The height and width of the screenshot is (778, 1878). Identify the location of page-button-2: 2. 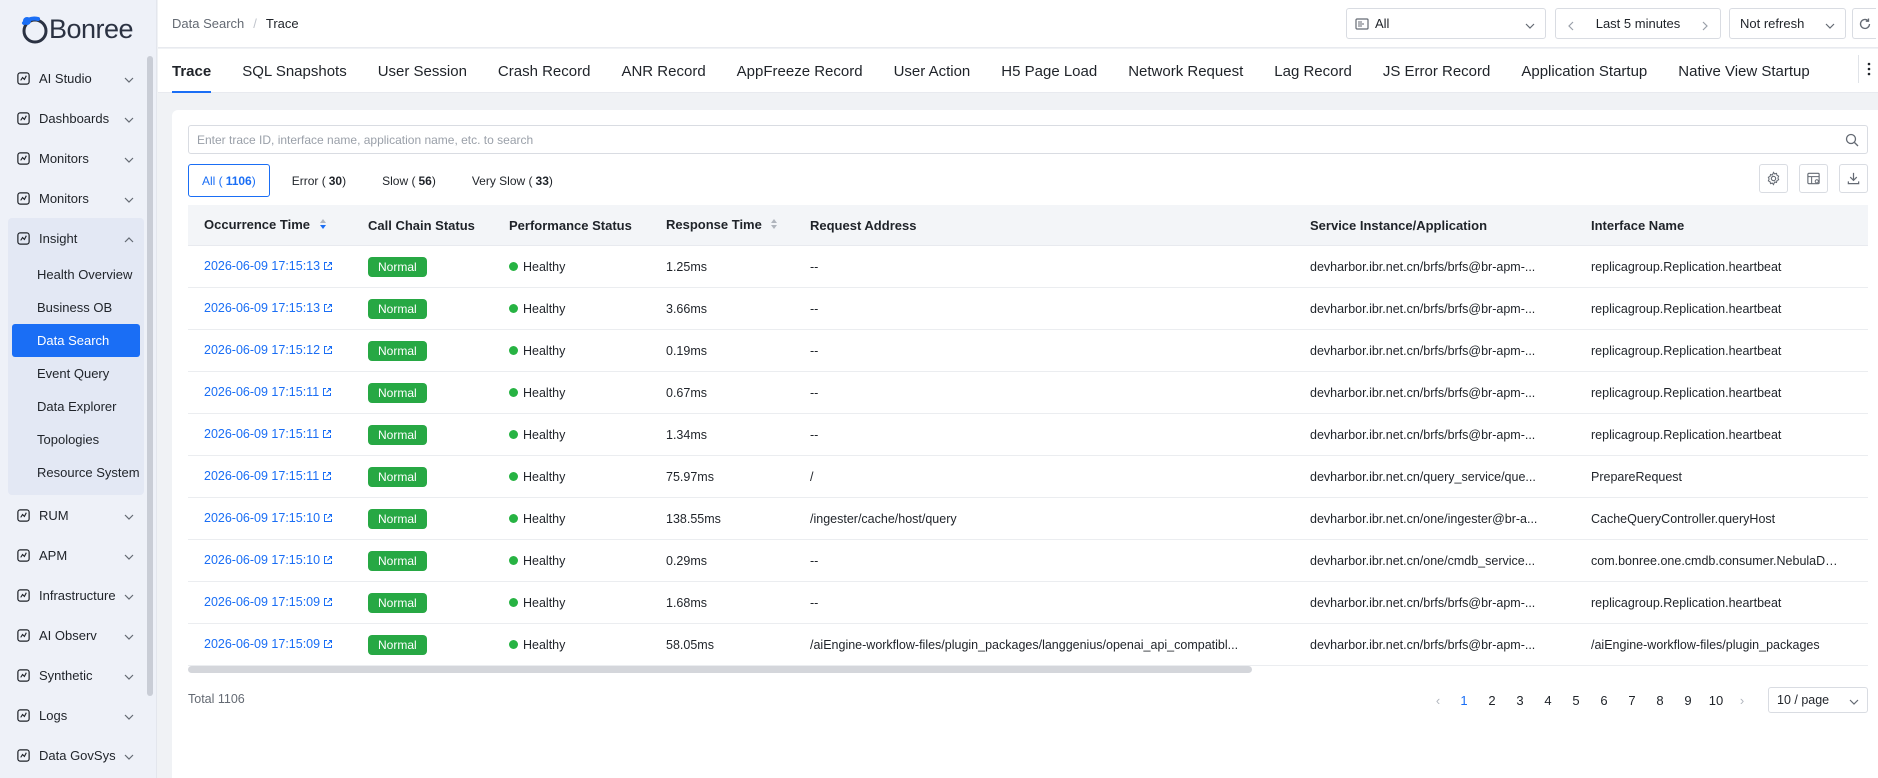
(1492, 700).